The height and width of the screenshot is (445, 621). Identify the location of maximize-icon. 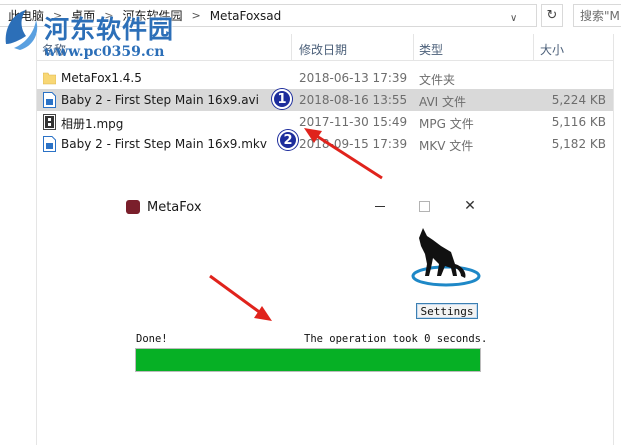
(424, 206).